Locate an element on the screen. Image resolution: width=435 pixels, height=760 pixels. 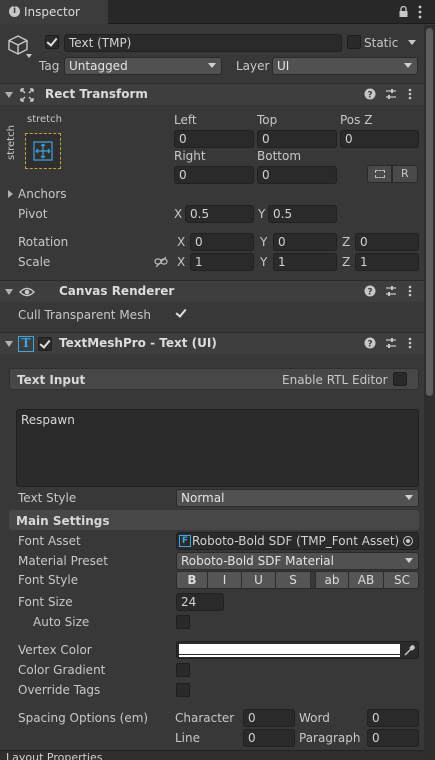
font-asset-field: F Roboto-Bold SDF (TMP_Font Asset) is located at coordinates (297, 541).